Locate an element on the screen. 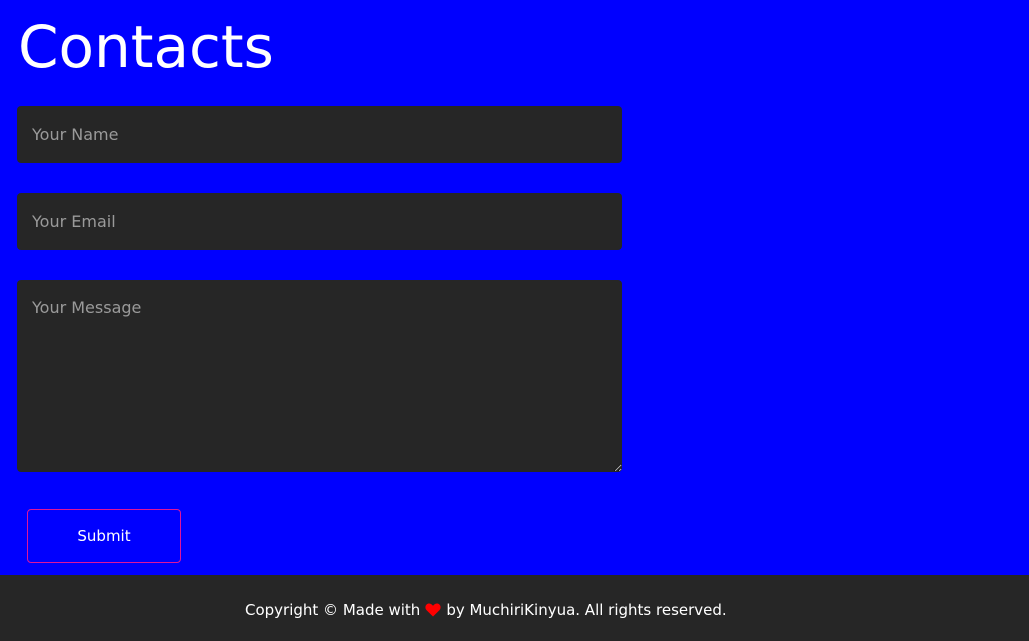 This screenshot has height=641, width=1029. footer-text-before: Copyright © Made with is located at coordinates (333, 610).